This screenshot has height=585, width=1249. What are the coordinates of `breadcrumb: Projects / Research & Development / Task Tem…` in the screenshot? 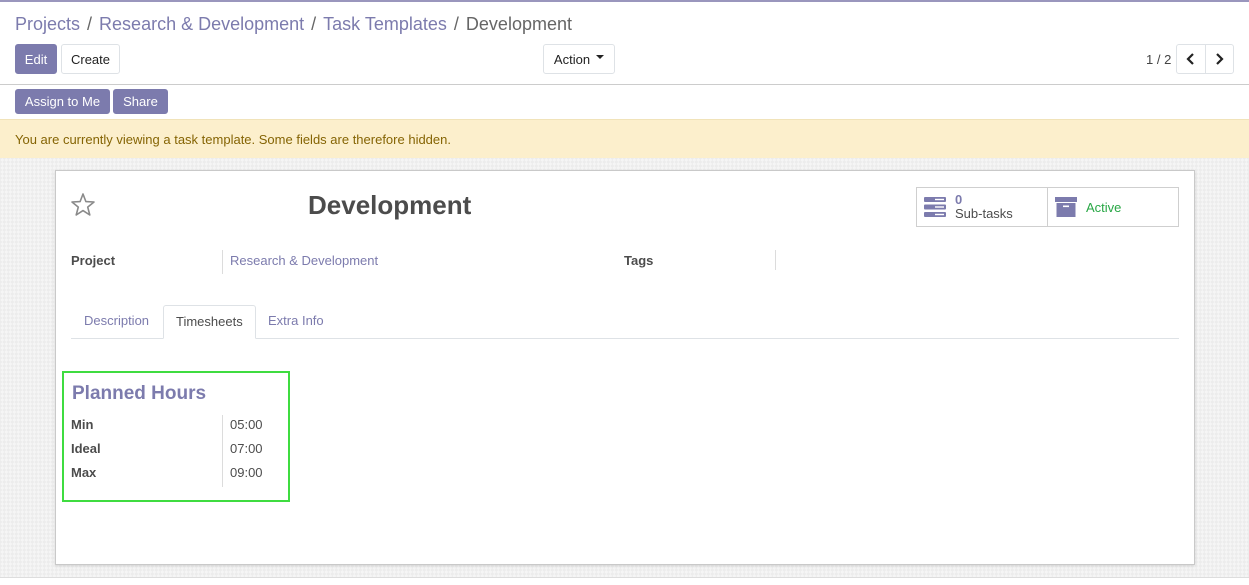 It's located at (293, 24).